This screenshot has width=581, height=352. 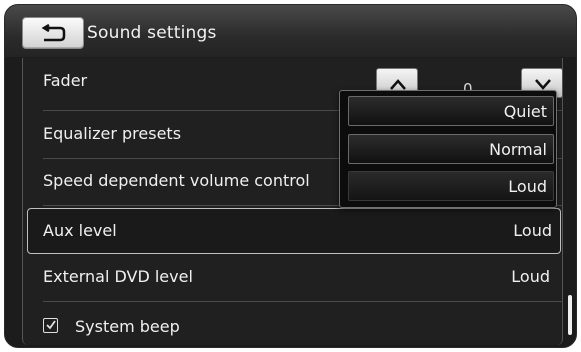 What do you see at coordinates (292, 277) in the screenshot?
I see `dvd-level-row: External DVD level Loud` at bounding box center [292, 277].